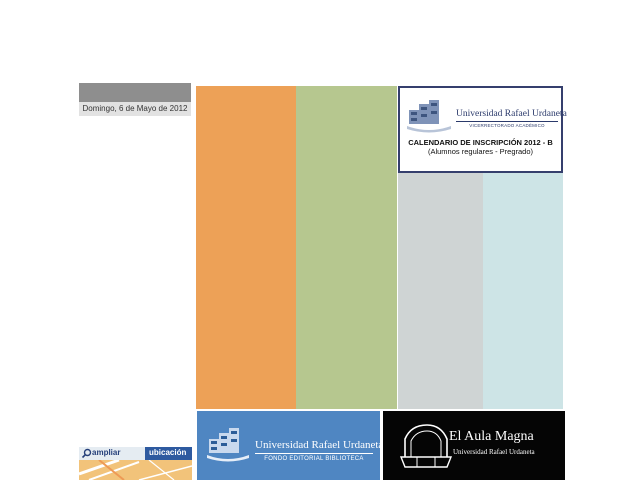 The height and width of the screenshot is (480, 640). I want to click on tile-teal, so click(523, 291).